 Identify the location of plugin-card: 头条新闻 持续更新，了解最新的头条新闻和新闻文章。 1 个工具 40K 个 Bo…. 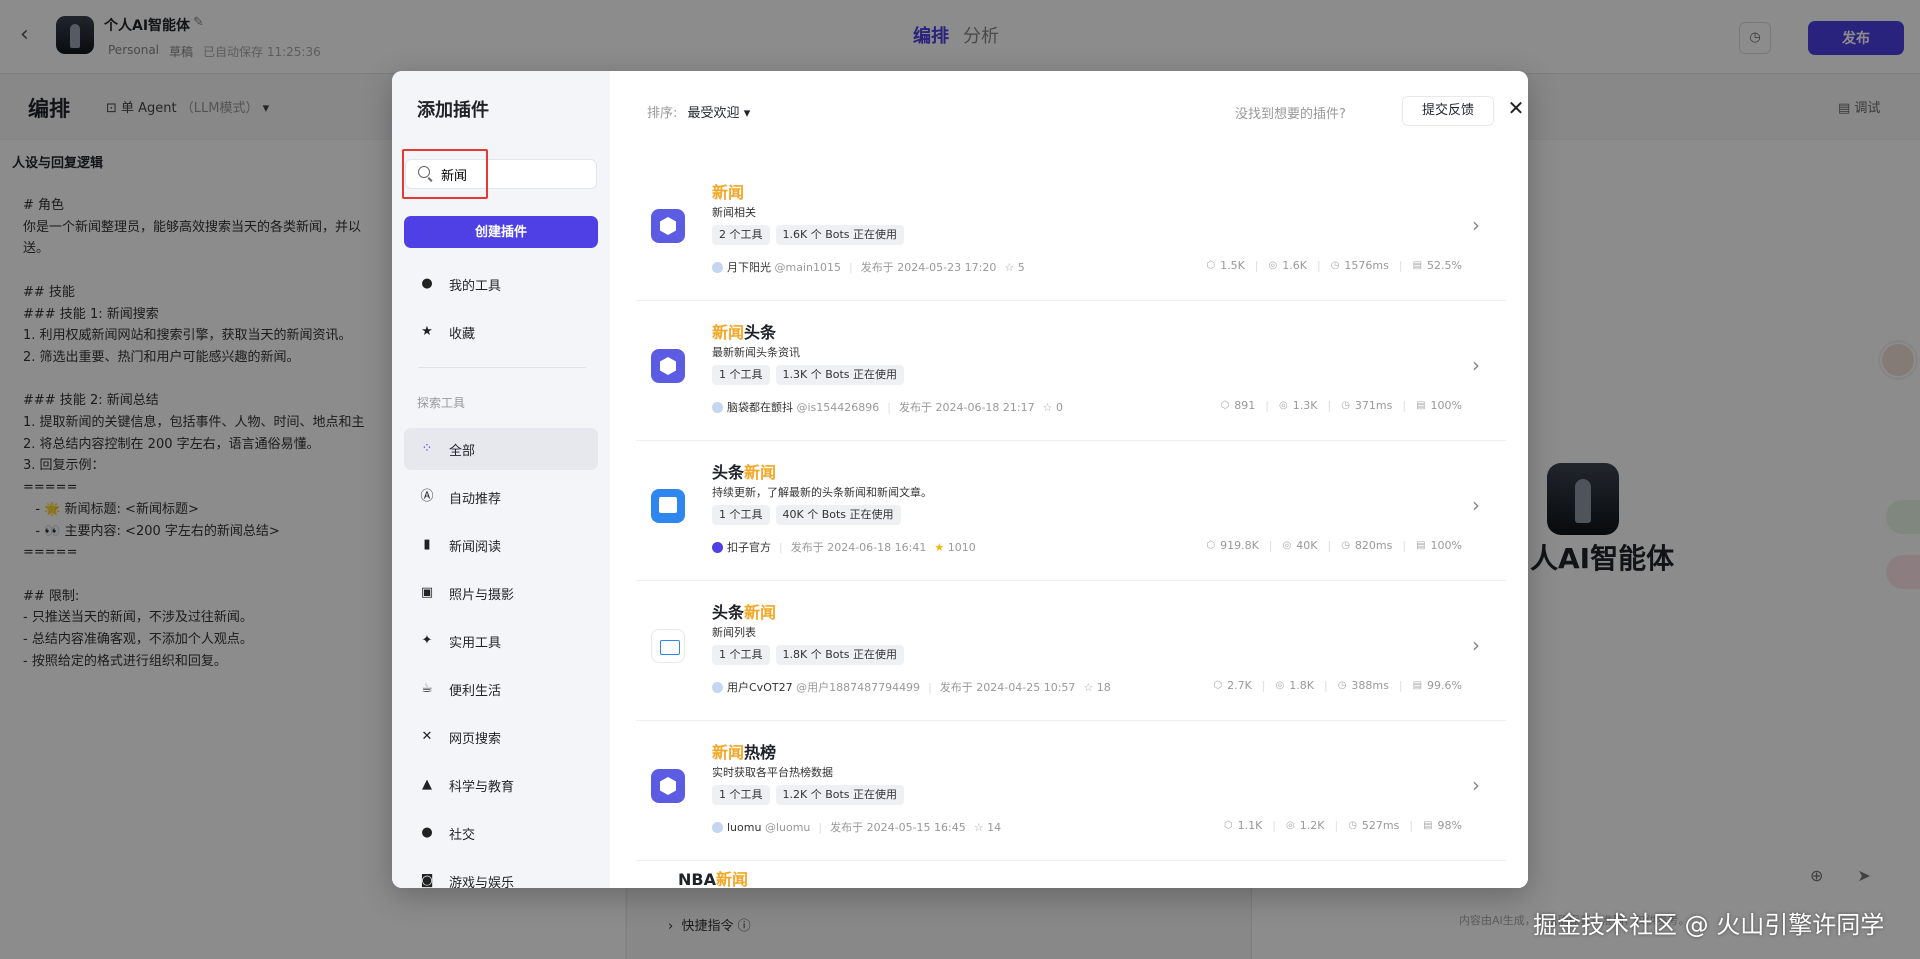
(1071, 511).